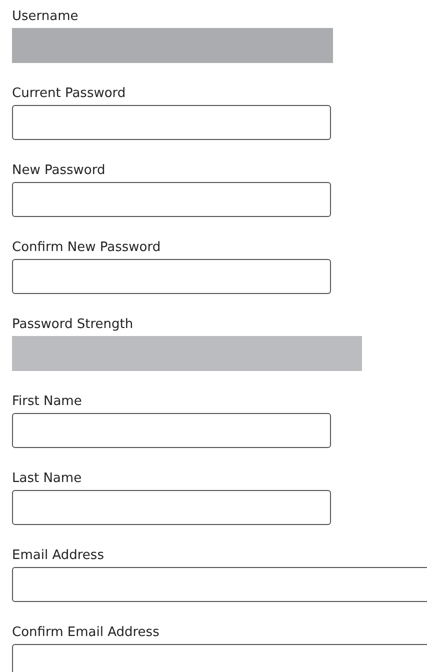 The height and width of the screenshot is (672, 427). I want to click on field-label: Email Address, so click(58, 556).